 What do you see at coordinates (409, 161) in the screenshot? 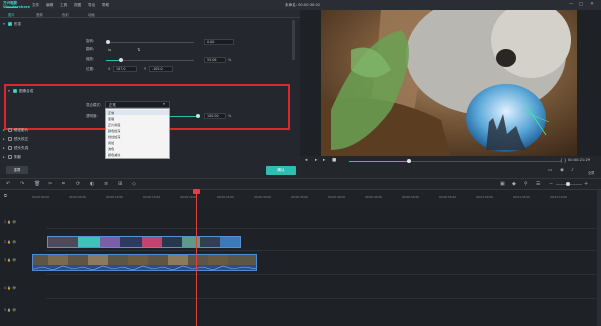
I see `playback-knob` at bounding box center [409, 161].